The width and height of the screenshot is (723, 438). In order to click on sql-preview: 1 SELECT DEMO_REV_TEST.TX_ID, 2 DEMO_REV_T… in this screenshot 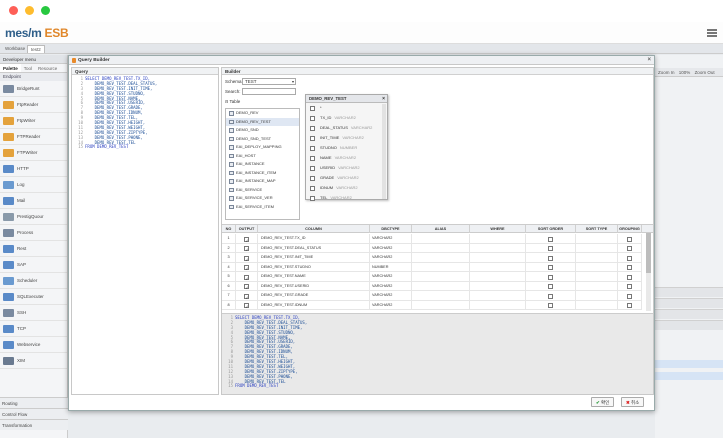, I will do `click(437, 353)`.